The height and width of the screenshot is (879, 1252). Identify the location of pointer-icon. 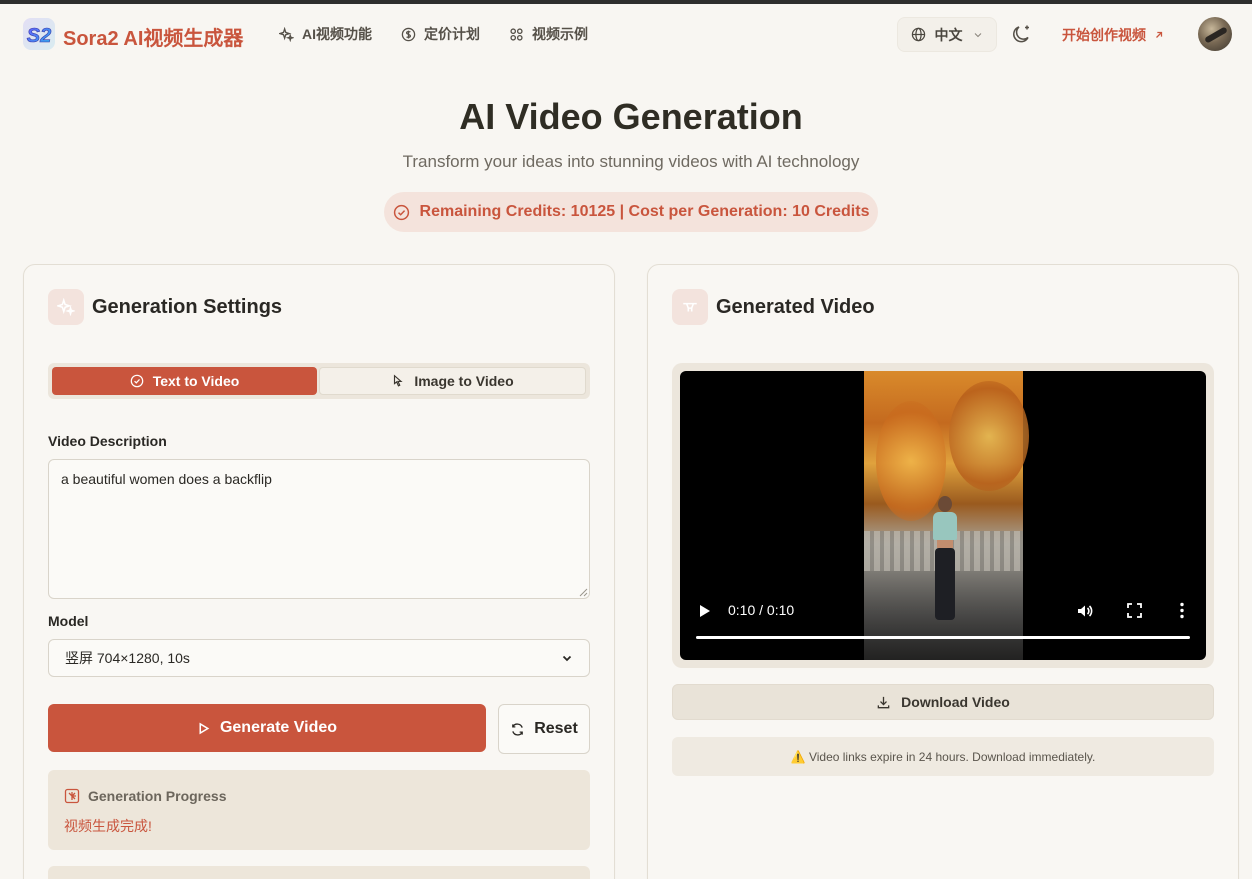
(398, 380).